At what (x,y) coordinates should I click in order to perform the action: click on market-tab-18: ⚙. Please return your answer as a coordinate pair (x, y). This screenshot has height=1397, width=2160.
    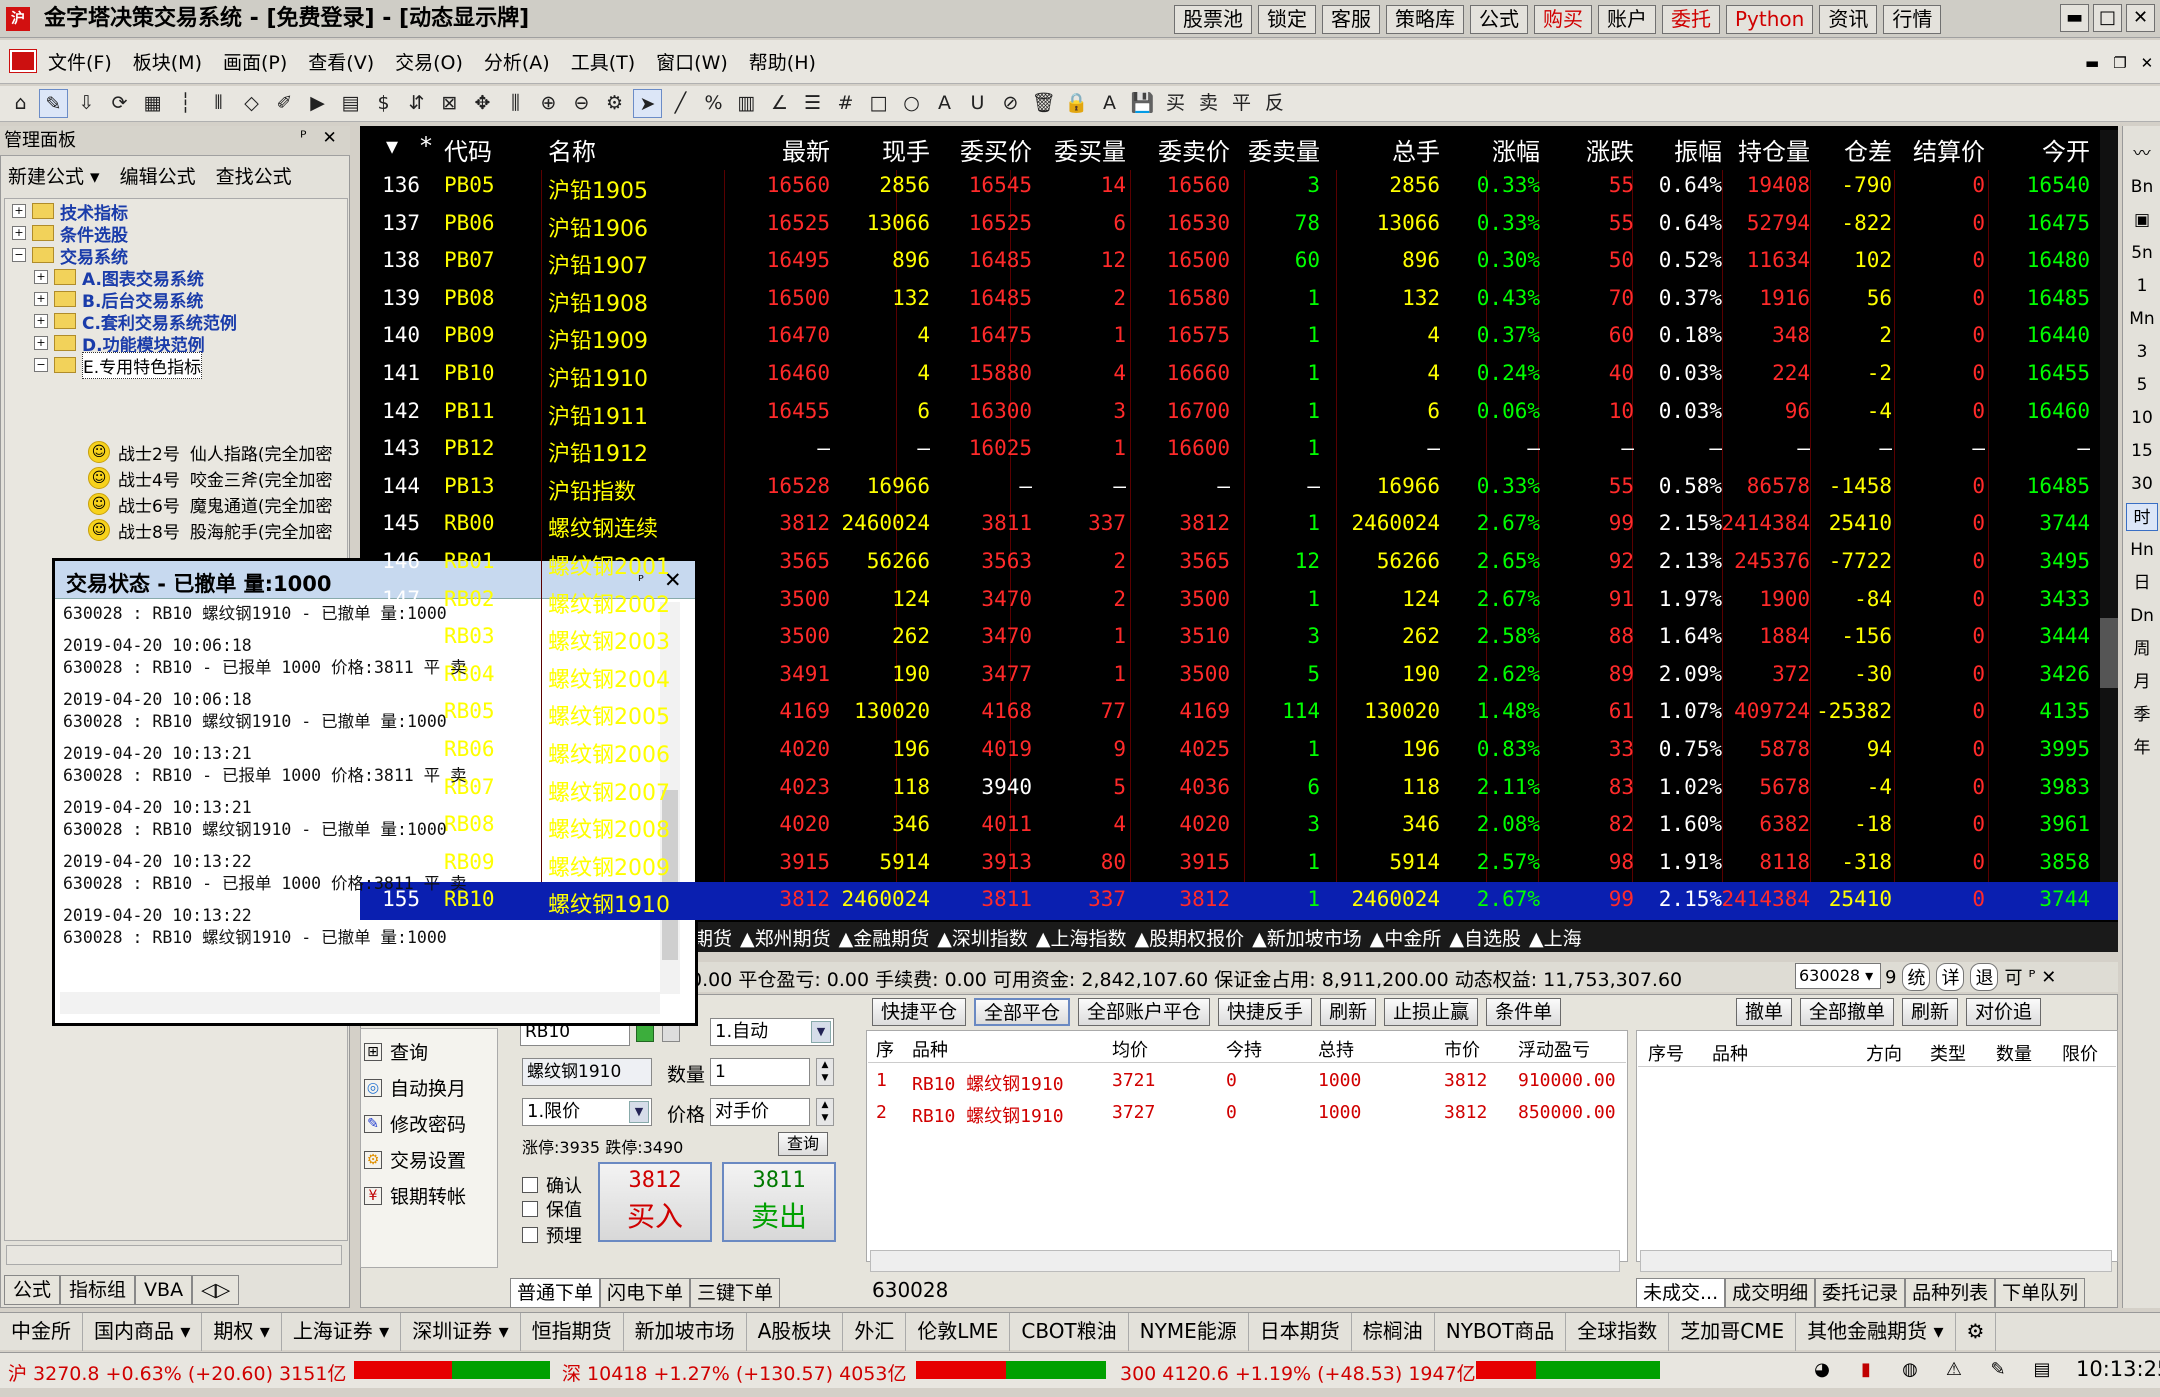
    Looking at the image, I should click on (1976, 1331).